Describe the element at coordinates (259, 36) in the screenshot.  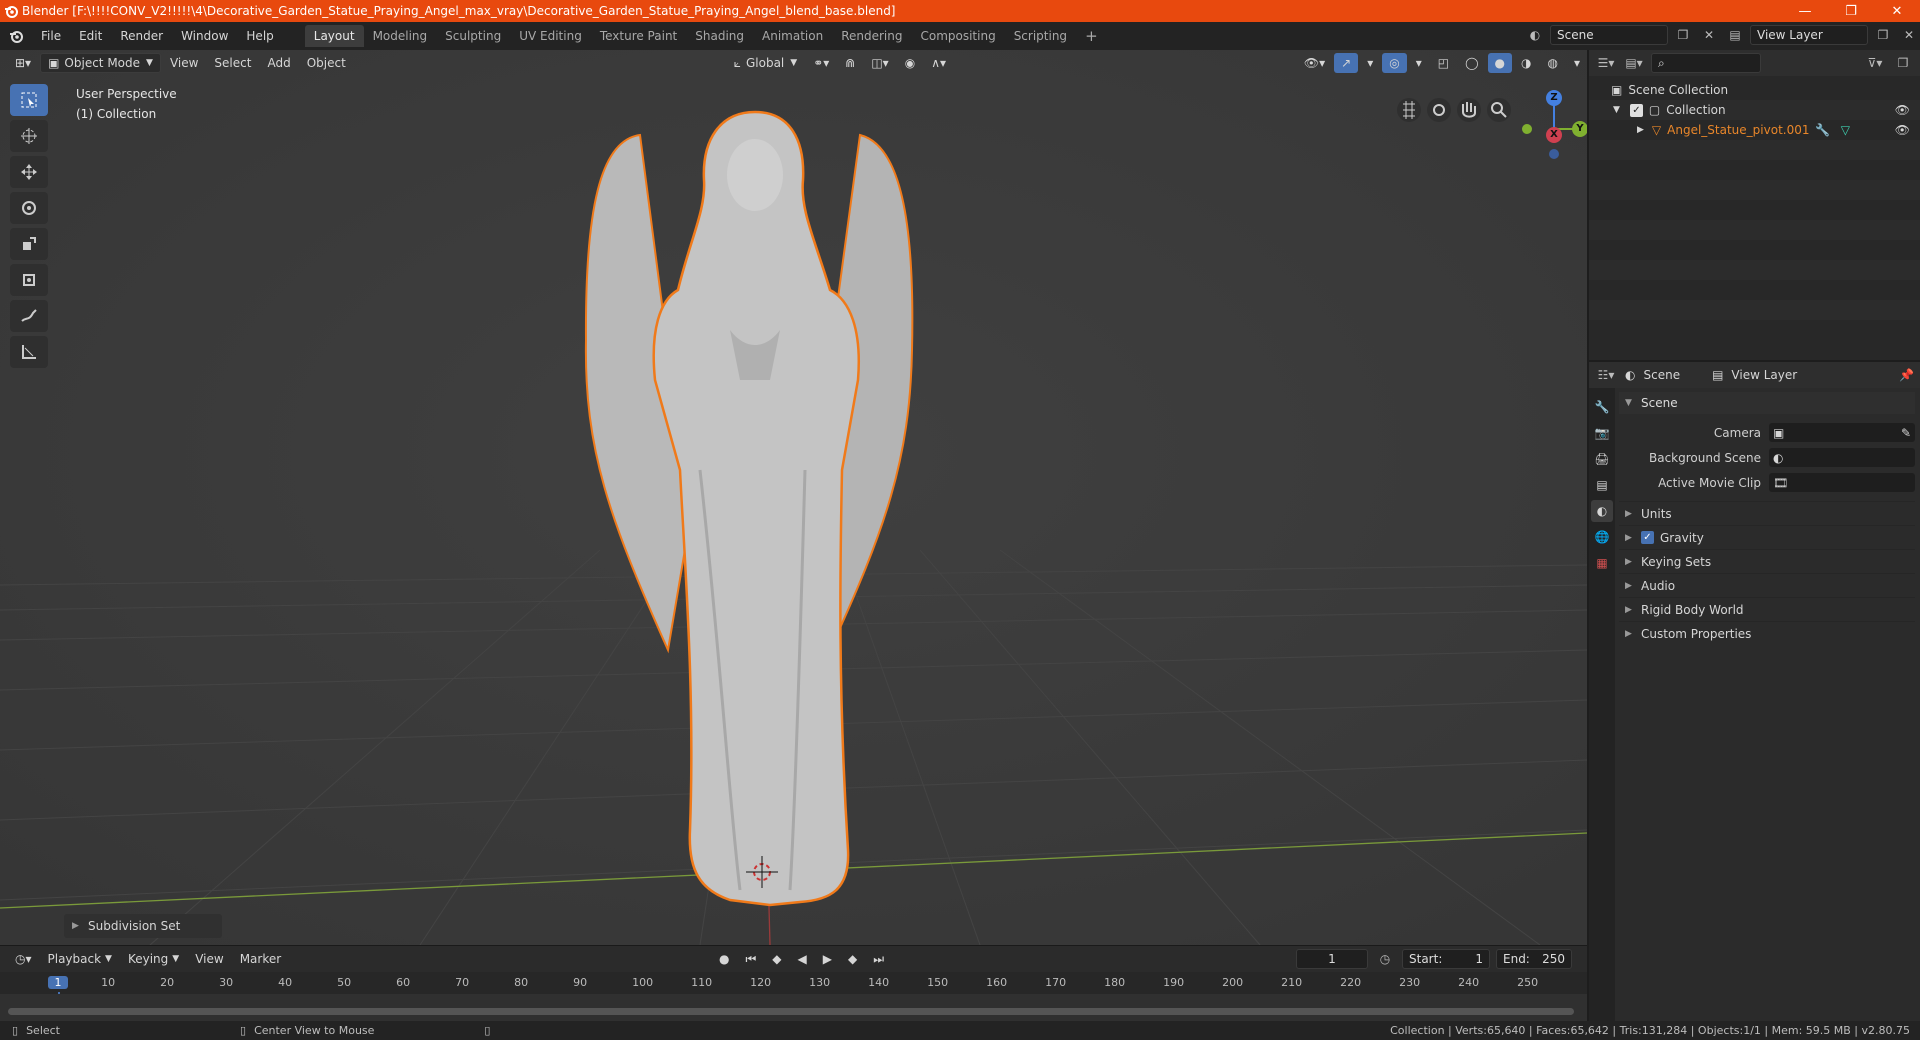
I see `menu-help: Help` at that location.